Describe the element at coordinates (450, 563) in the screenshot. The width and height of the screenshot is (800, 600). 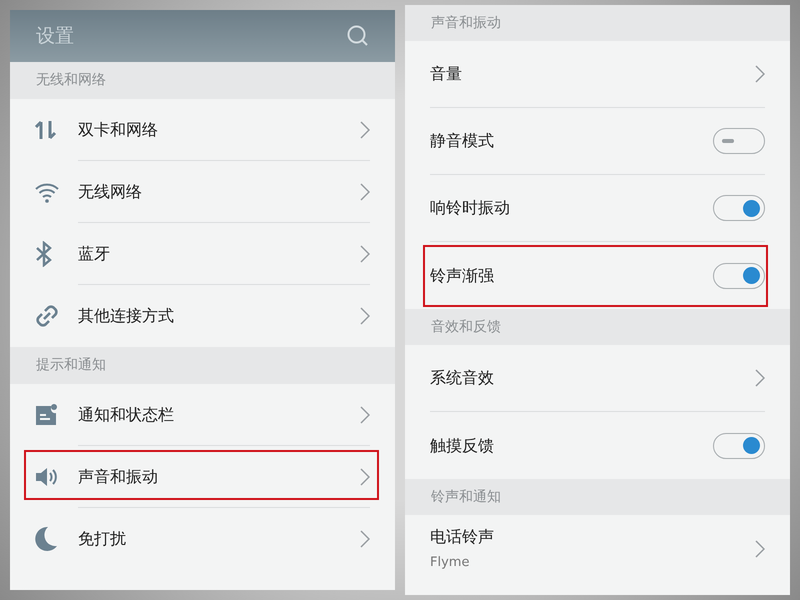
I see `setting-value: Flyme` at that location.